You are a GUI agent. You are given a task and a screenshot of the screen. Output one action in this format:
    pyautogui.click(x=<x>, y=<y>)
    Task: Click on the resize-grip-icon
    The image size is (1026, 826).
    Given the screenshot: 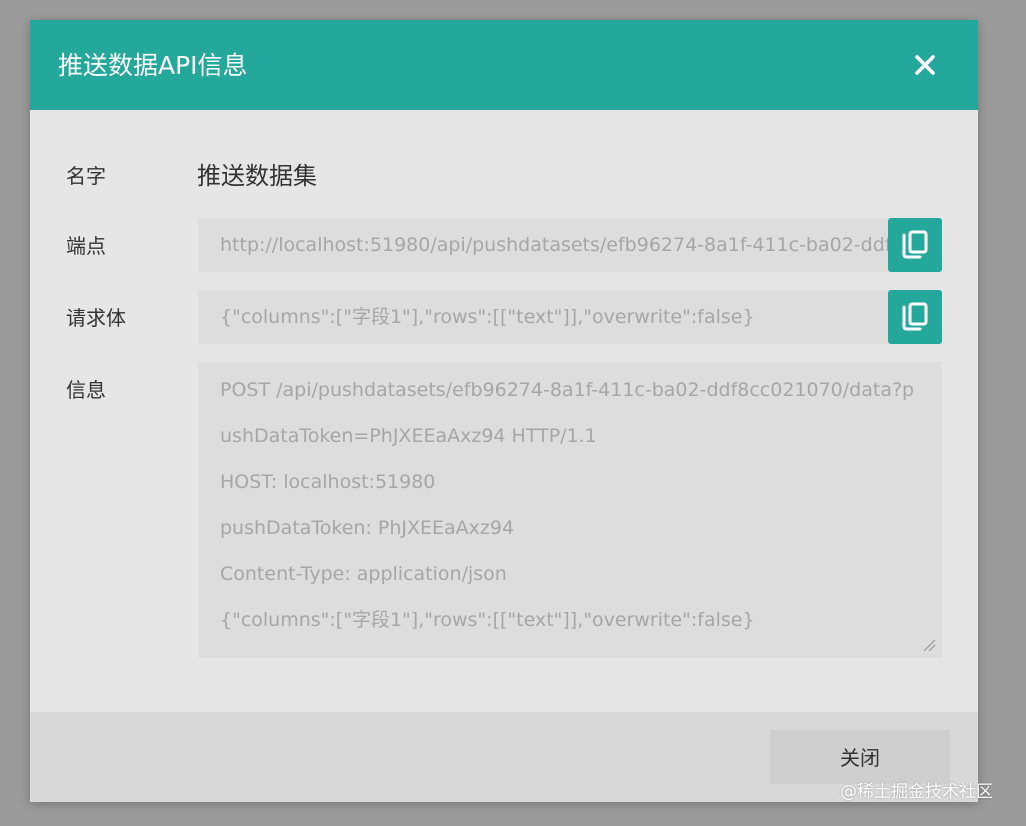 What is the action you would take?
    pyautogui.click(x=929, y=645)
    